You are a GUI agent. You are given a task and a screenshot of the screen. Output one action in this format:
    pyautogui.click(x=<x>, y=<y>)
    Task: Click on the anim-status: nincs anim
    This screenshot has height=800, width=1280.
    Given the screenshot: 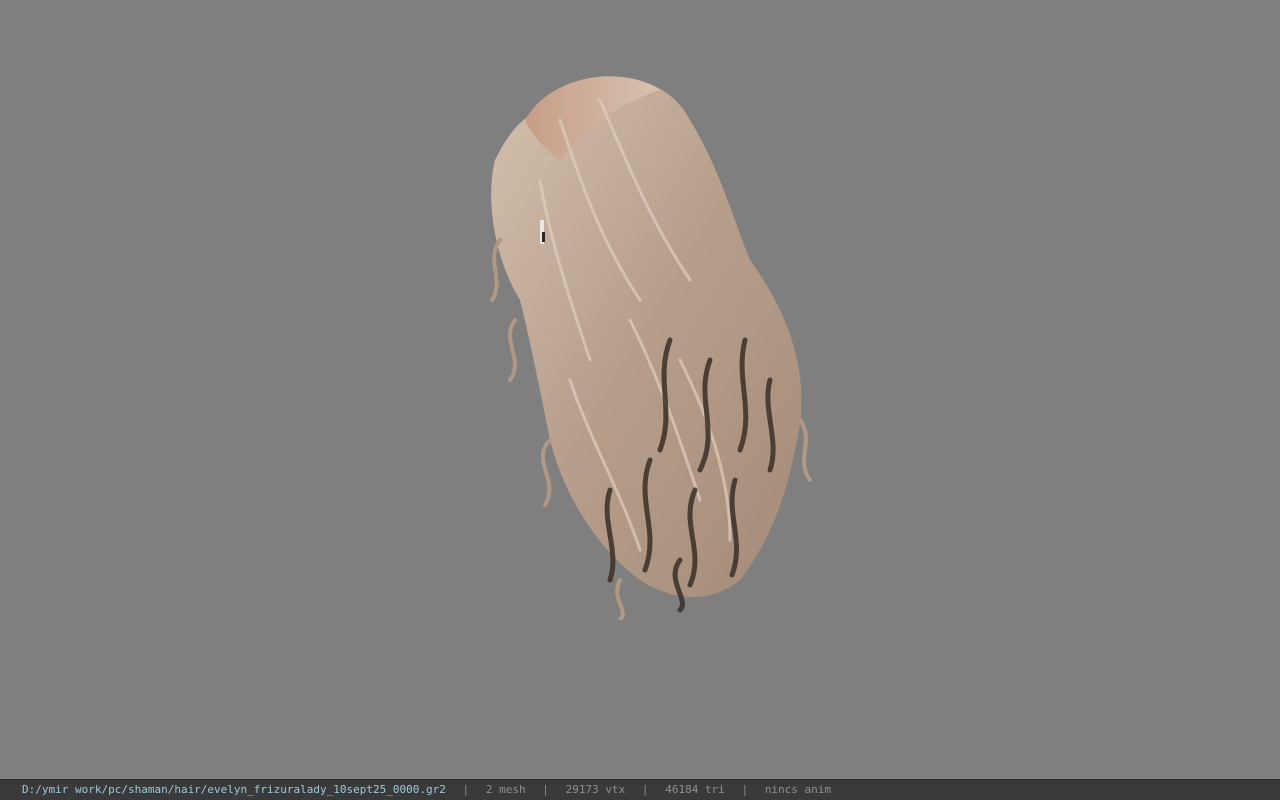 What is the action you would take?
    pyautogui.click(x=798, y=789)
    